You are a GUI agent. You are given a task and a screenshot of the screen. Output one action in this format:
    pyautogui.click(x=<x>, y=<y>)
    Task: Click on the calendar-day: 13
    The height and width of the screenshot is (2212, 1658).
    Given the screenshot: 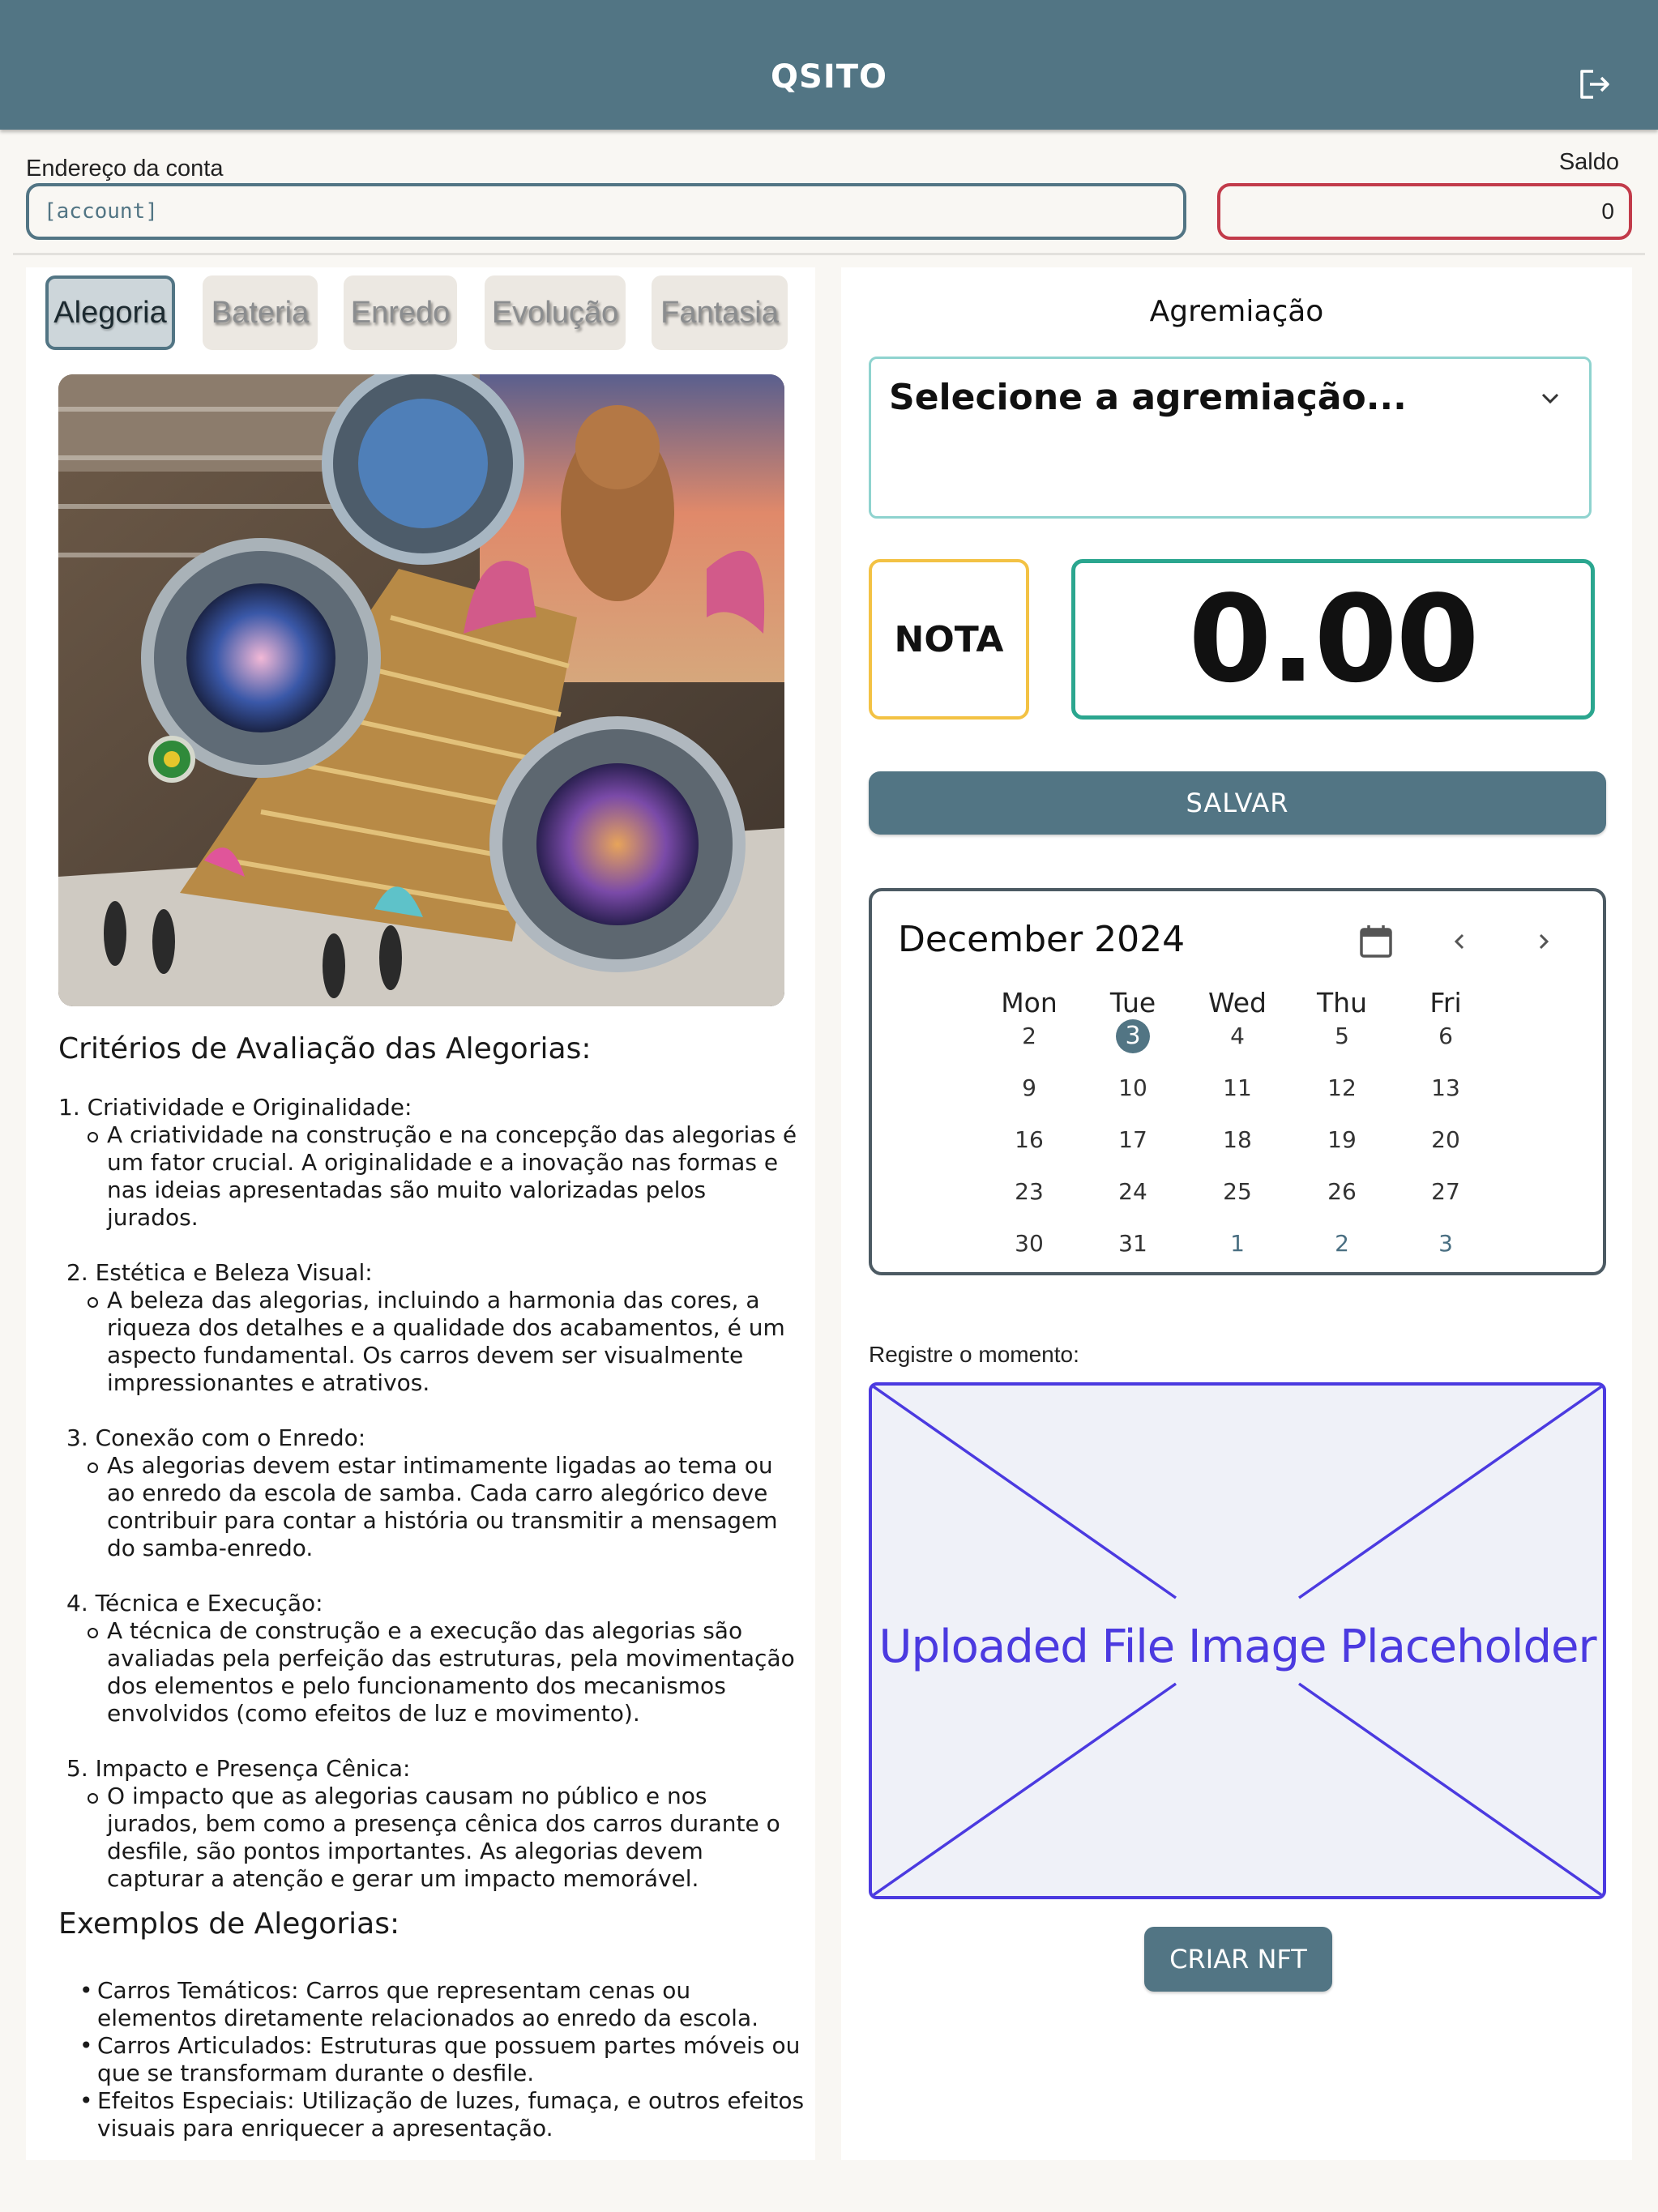 What is the action you would take?
    pyautogui.click(x=1445, y=1088)
    